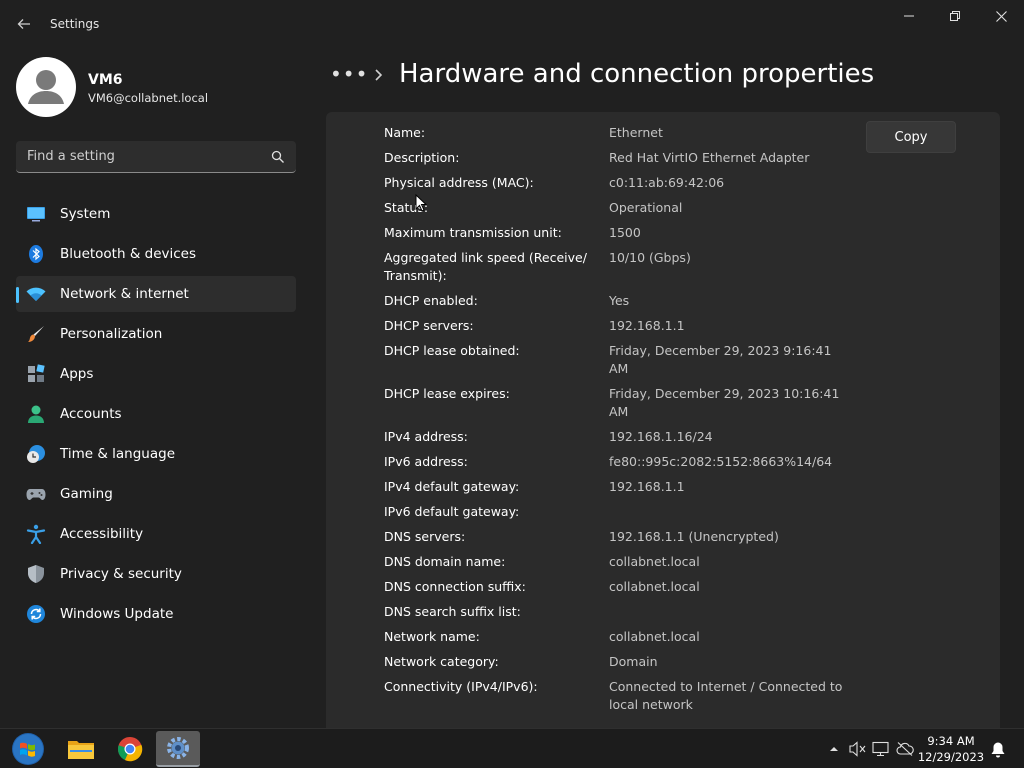 The height and width of the screenshot is (768, 1024). I want to click on search-input, so click(138, 156).